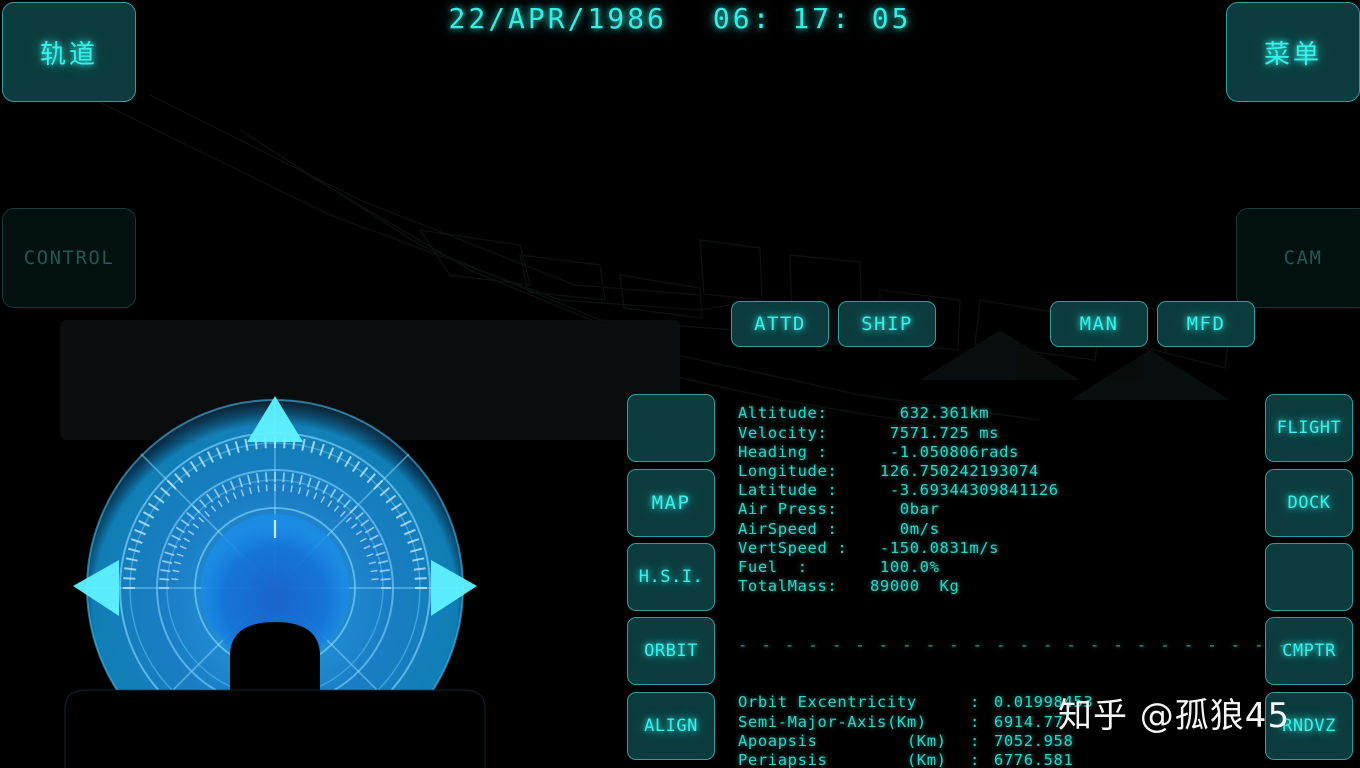  What do you see at coordinates (905, 509) in the screenshot?
I see `telemetry-value: 0bar` at bounding box center [905, 509].